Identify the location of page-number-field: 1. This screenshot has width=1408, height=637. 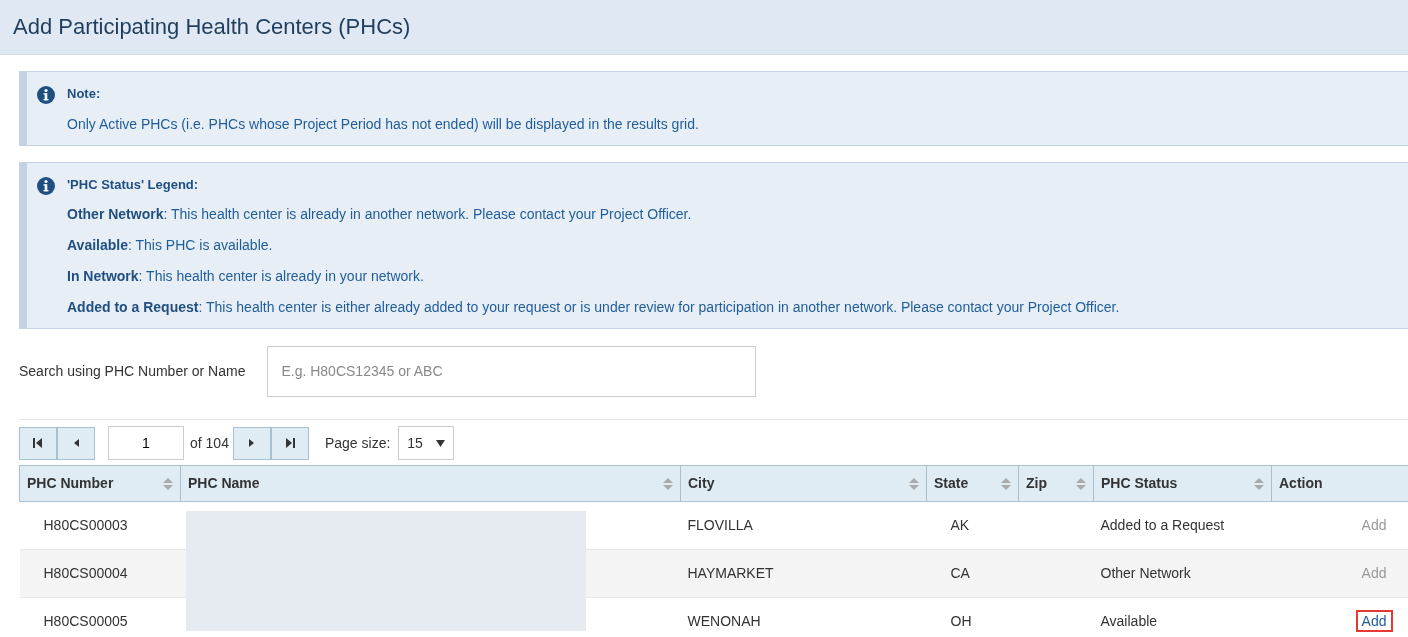
(146, 443).